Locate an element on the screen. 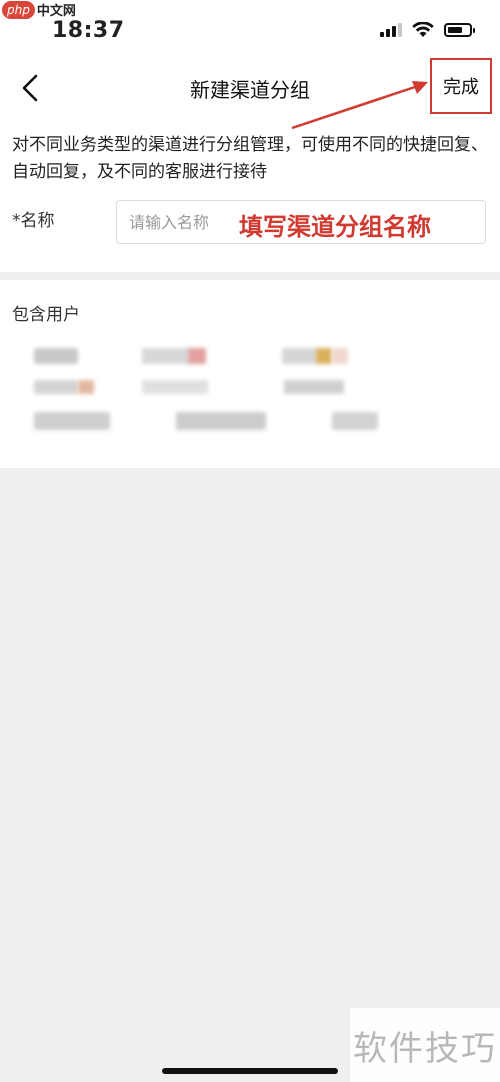 This screenshot has width=500, height=1082. name-field-box: 填写渠道分组名称 is located at coordinates (301, 222).